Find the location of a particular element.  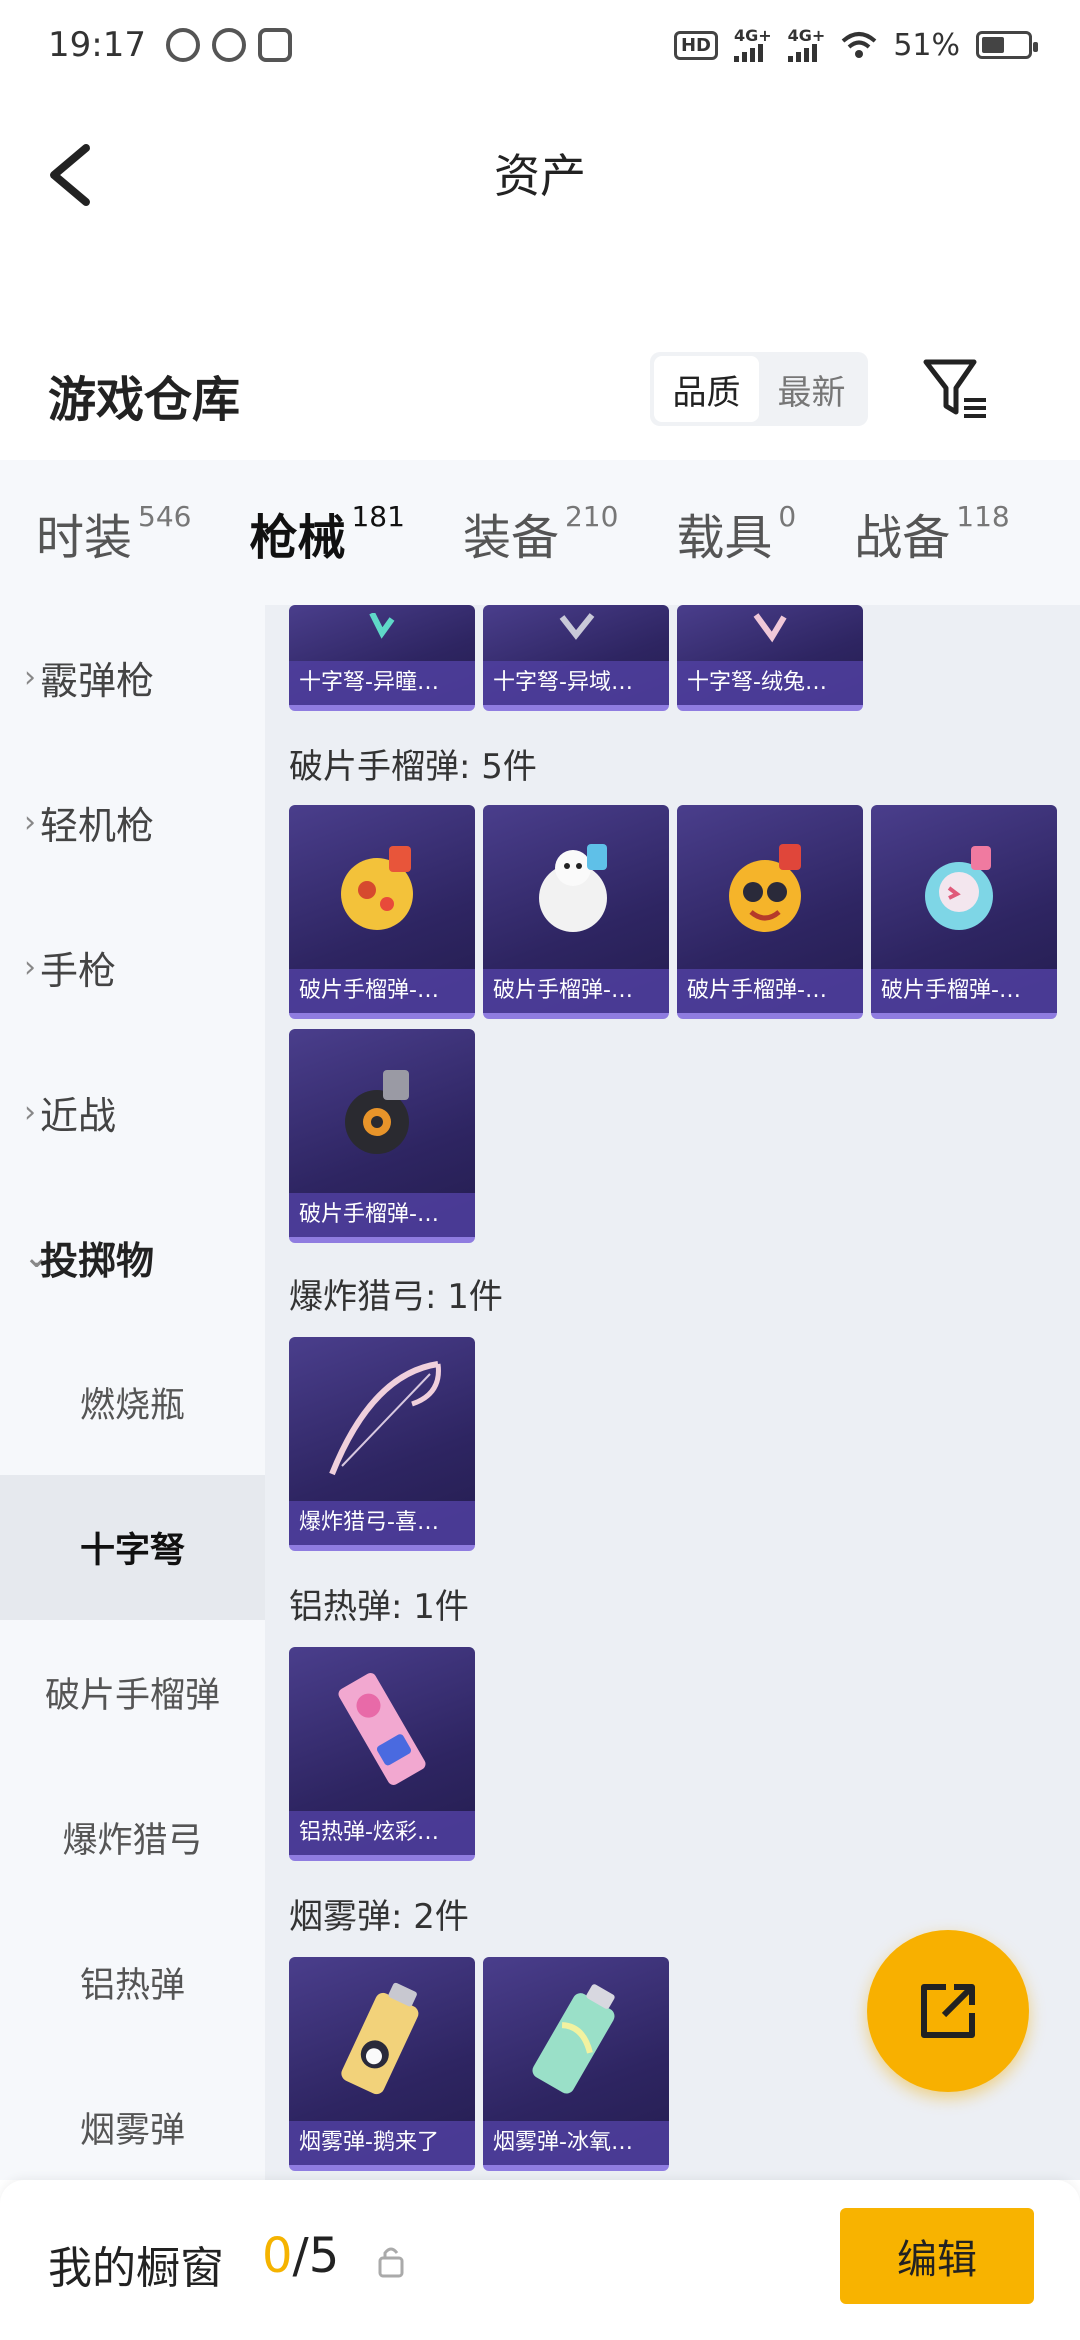

category-tabs: 时装 546 枪械 181 装备 210 载具 0 战备 118 is located at coordinates (540, 537).